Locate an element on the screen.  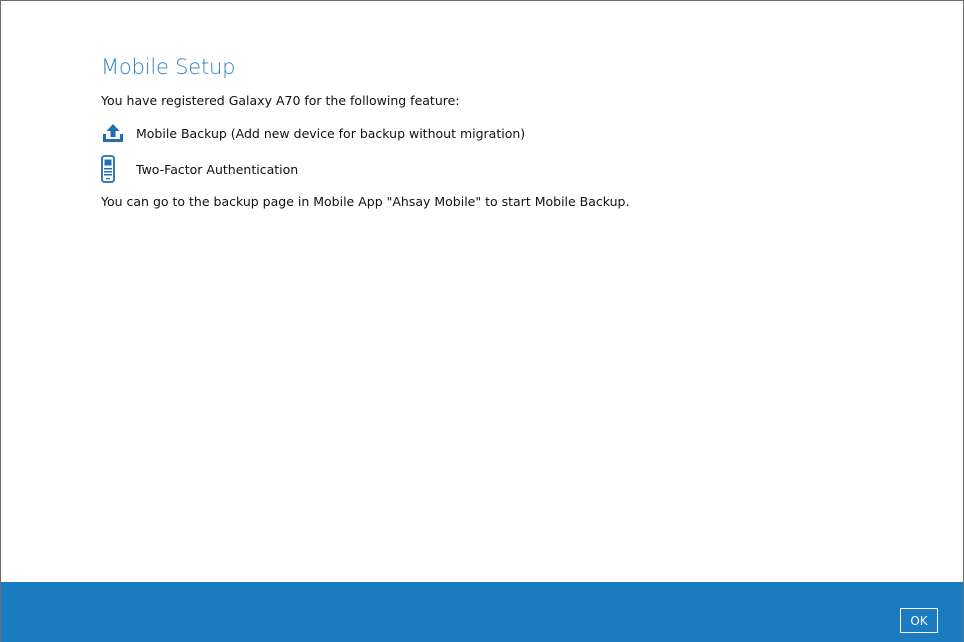
phone-authenticator-icon is located at coordinates (113, 169).